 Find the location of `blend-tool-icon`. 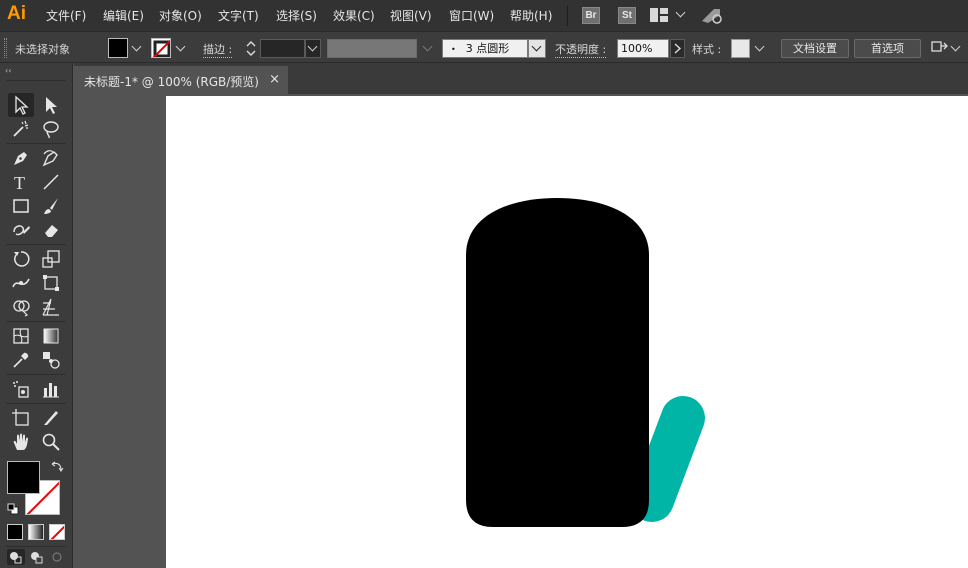

blend-tool-icon is located at coordinates (51, 360).